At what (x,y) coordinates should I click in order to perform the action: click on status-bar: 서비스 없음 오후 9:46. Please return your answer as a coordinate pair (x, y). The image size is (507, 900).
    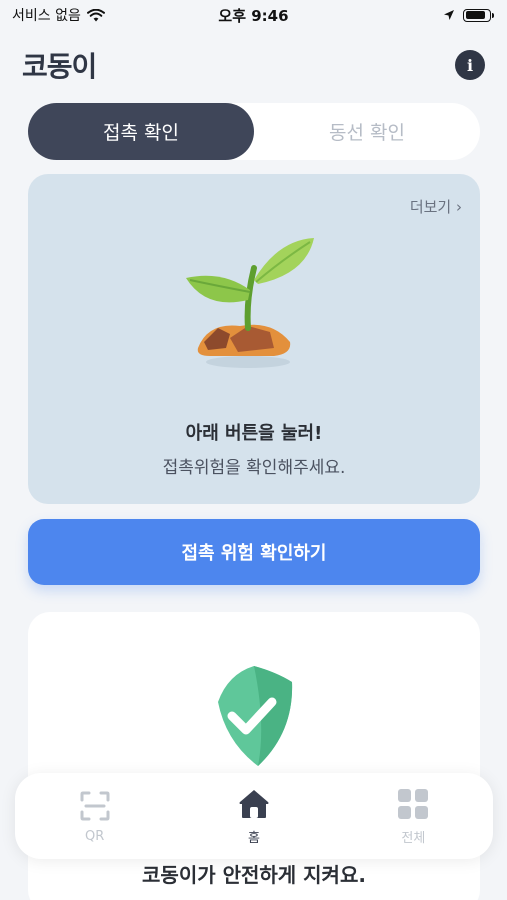
    Looking at the image, I should click on (253, 15).